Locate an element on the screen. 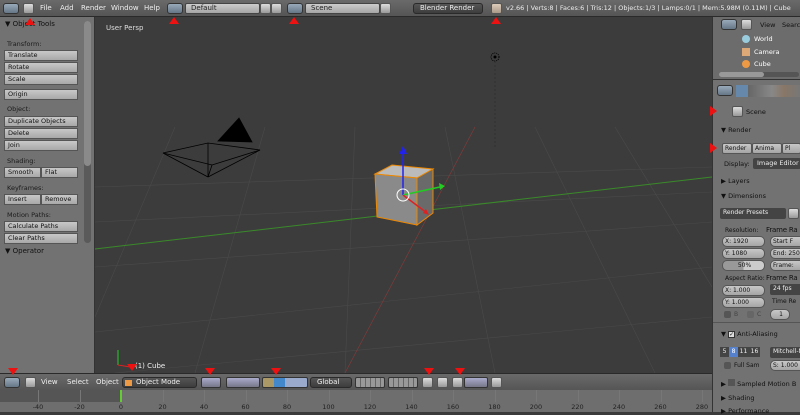  menu-file: File is located at coordinates (46, 8).